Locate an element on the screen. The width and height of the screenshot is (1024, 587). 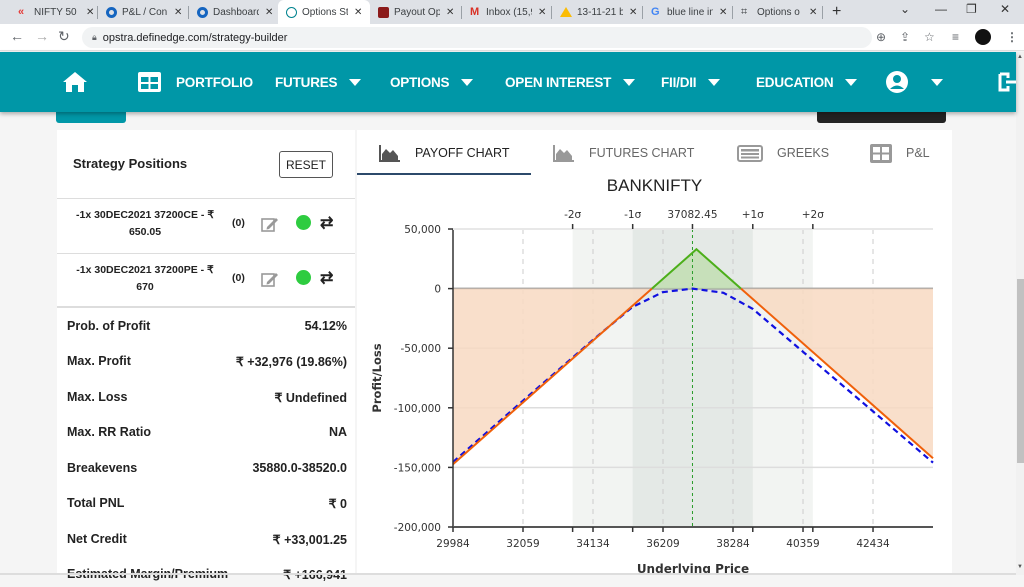
user-menu is located at coordinates (914, 82).